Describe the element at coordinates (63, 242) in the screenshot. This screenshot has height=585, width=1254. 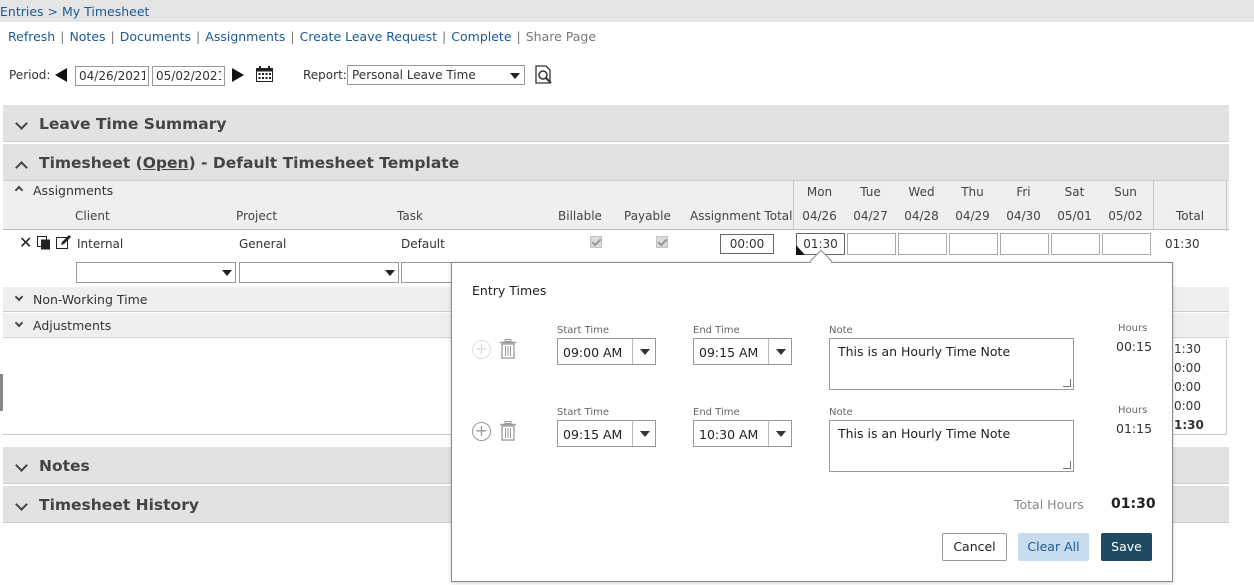
I see `edit-icon` at that location.